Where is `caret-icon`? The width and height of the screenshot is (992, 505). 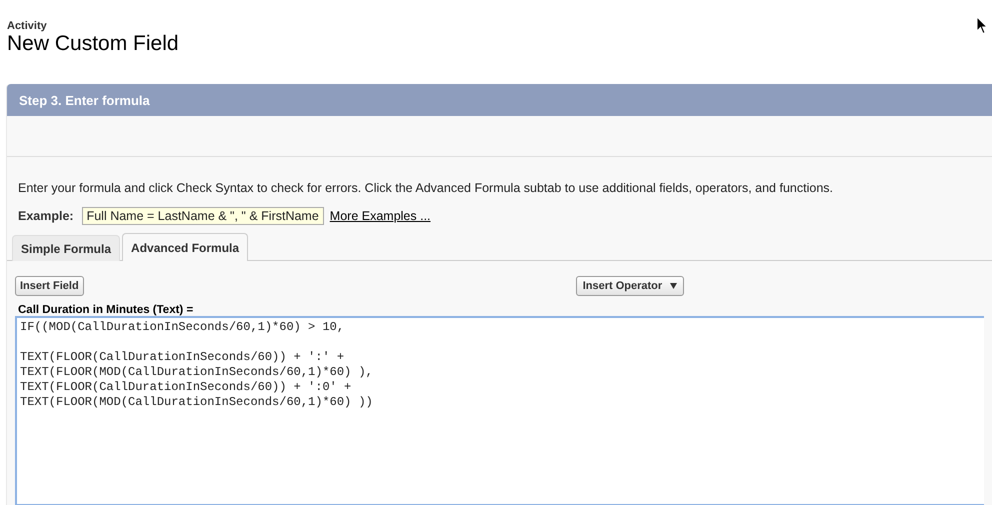 caret-icon is located at coordinates (674, 286).